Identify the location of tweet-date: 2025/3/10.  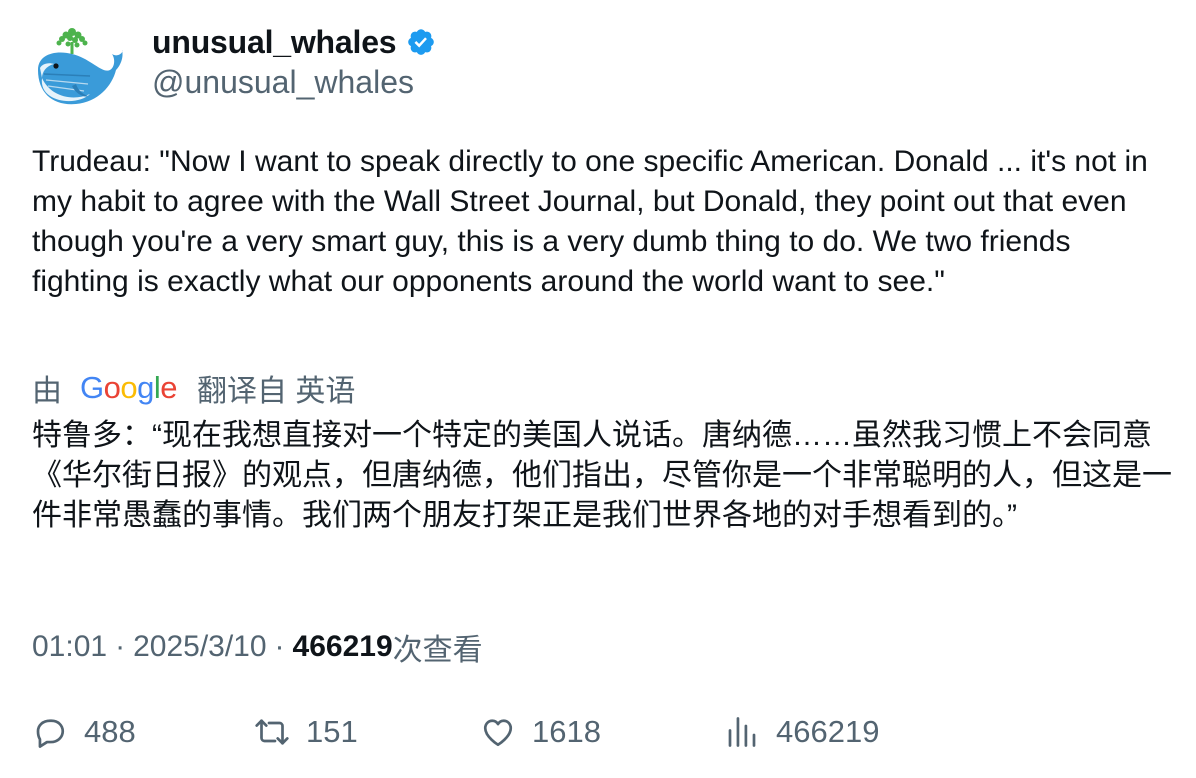
(199, 647).